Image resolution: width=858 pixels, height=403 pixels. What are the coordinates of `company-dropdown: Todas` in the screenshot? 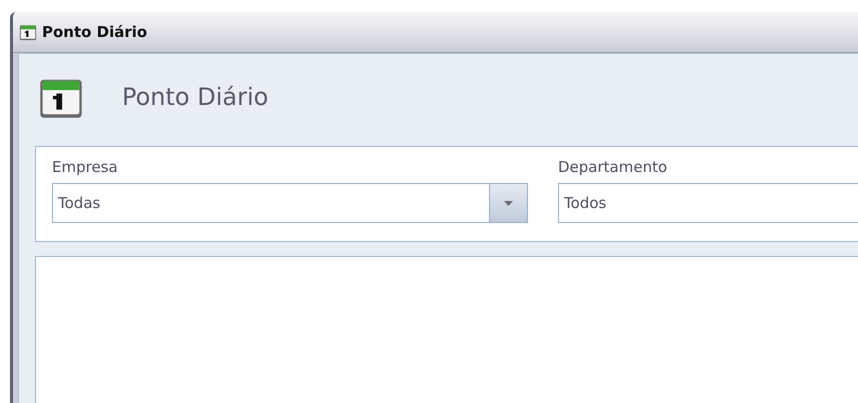 It's located at (290, 203).